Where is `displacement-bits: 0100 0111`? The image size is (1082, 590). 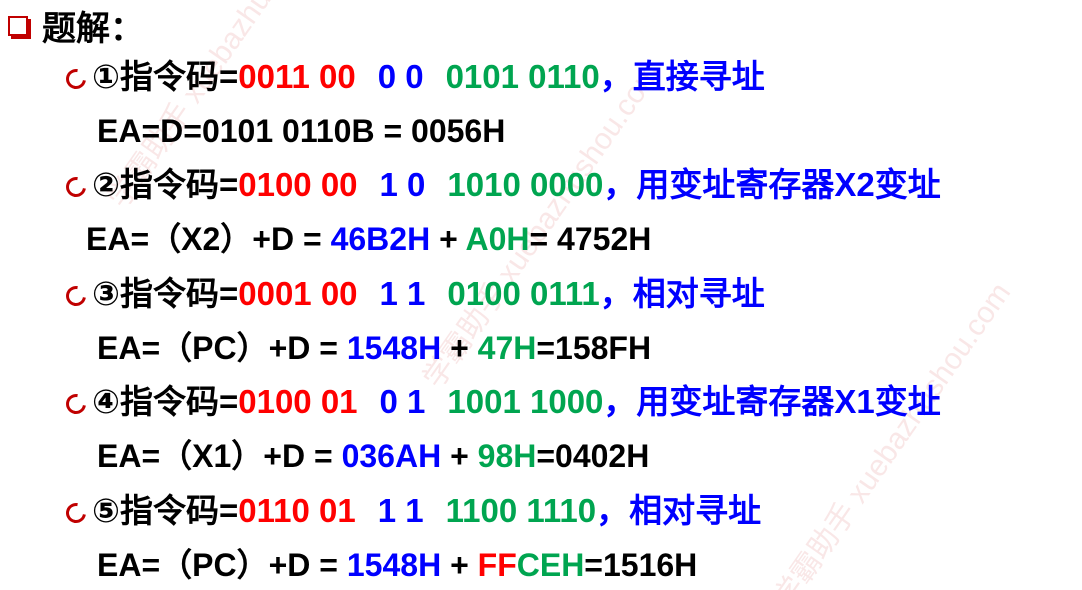 displacement-bits: 0100 0111 is located at coordinates (523, 293).